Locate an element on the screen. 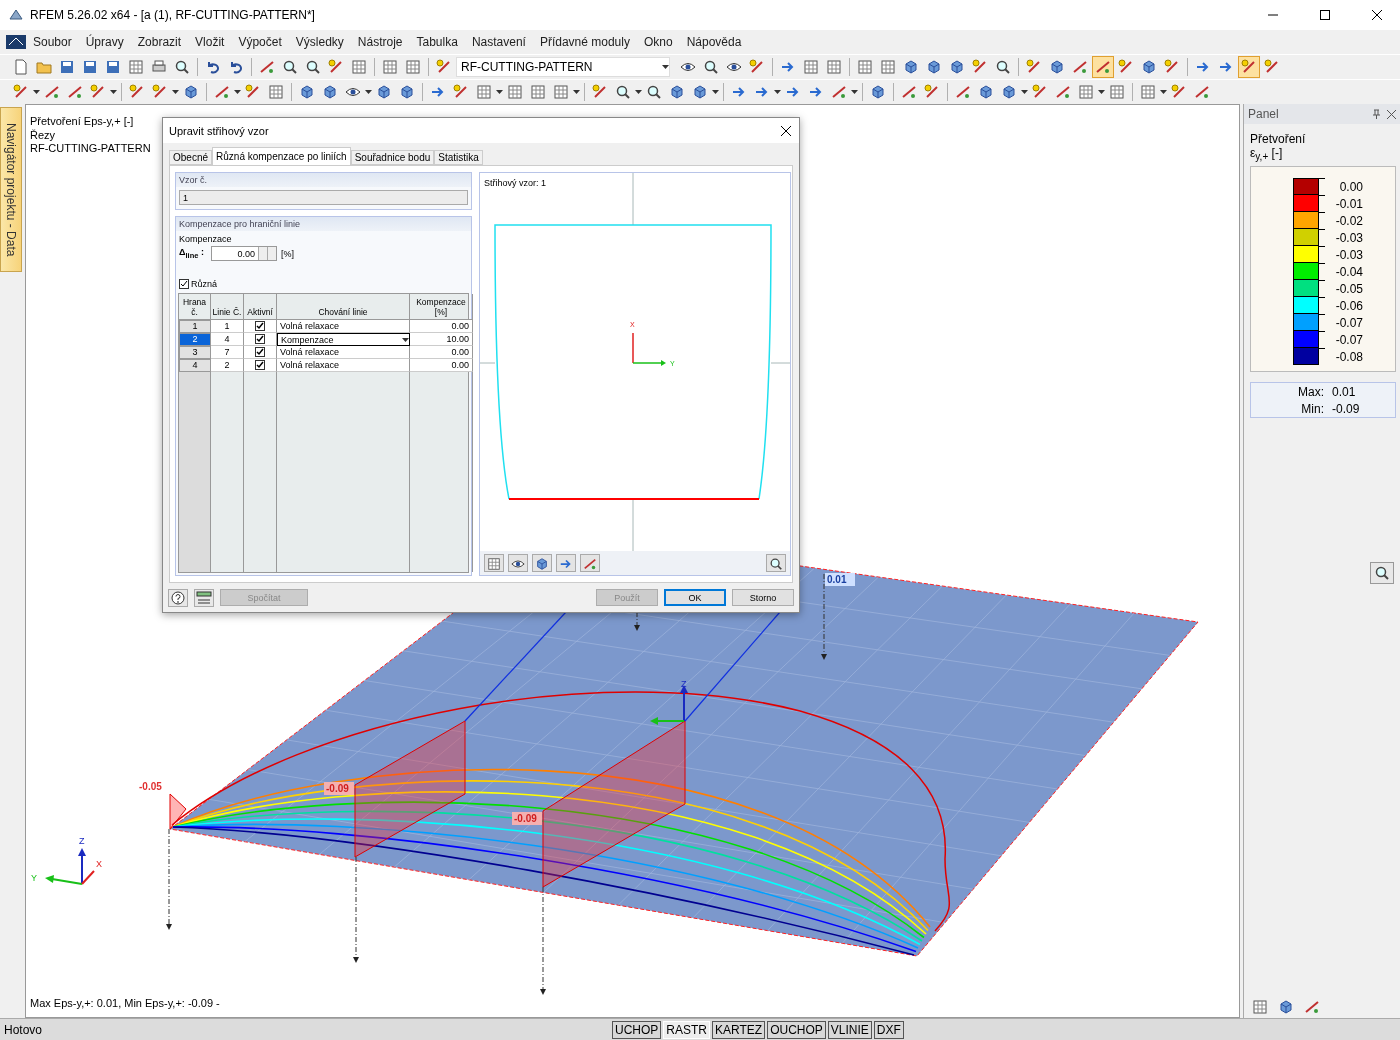 The image size is (1400, 1040). menu-item: Výsledky is located at coordinates (319, 42).